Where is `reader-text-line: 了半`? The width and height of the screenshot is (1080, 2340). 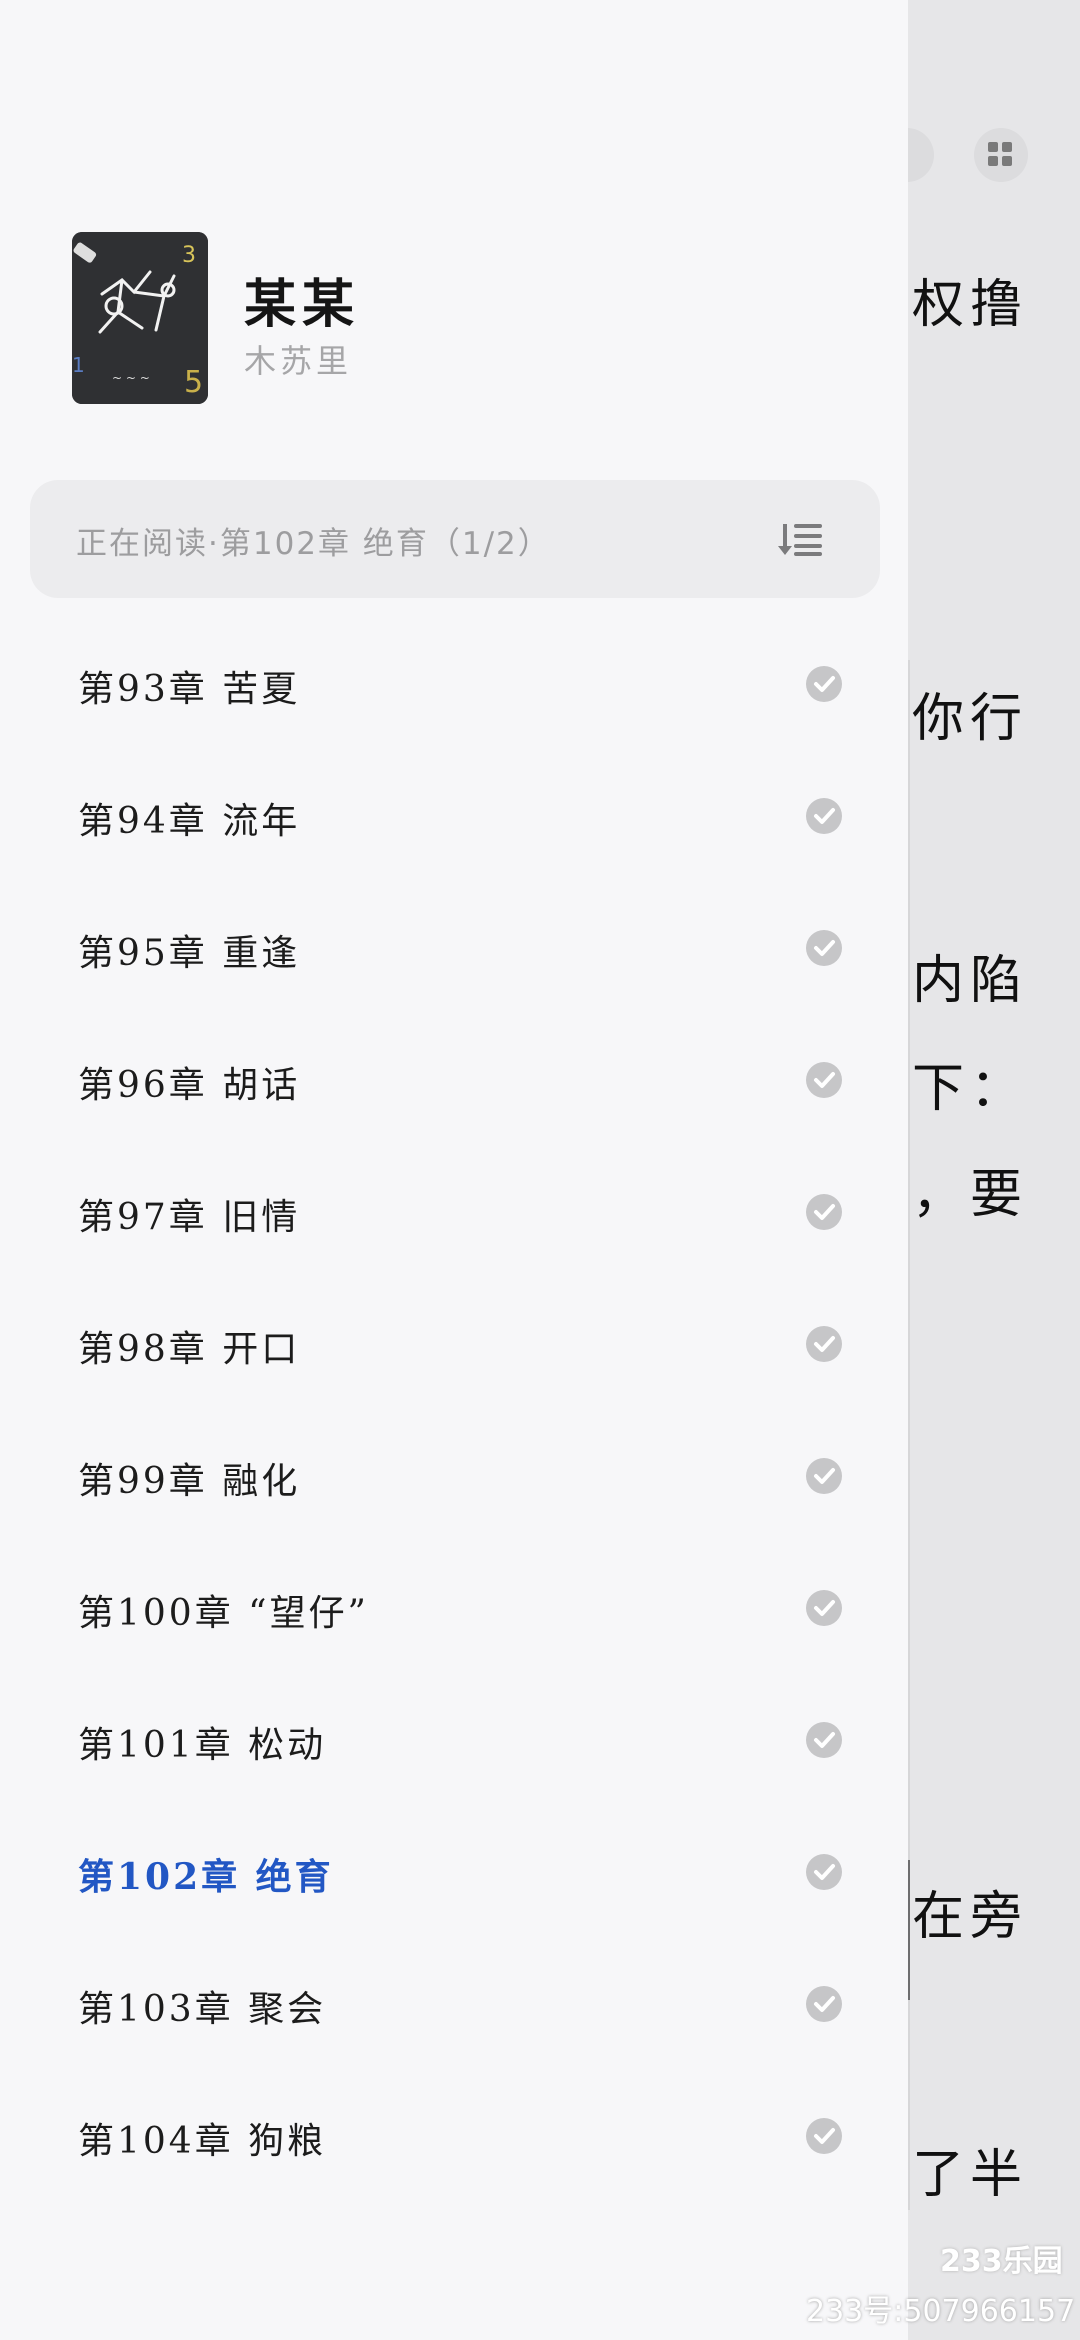
reader-text-line: 了半 is located at coordinates (970, 2175).